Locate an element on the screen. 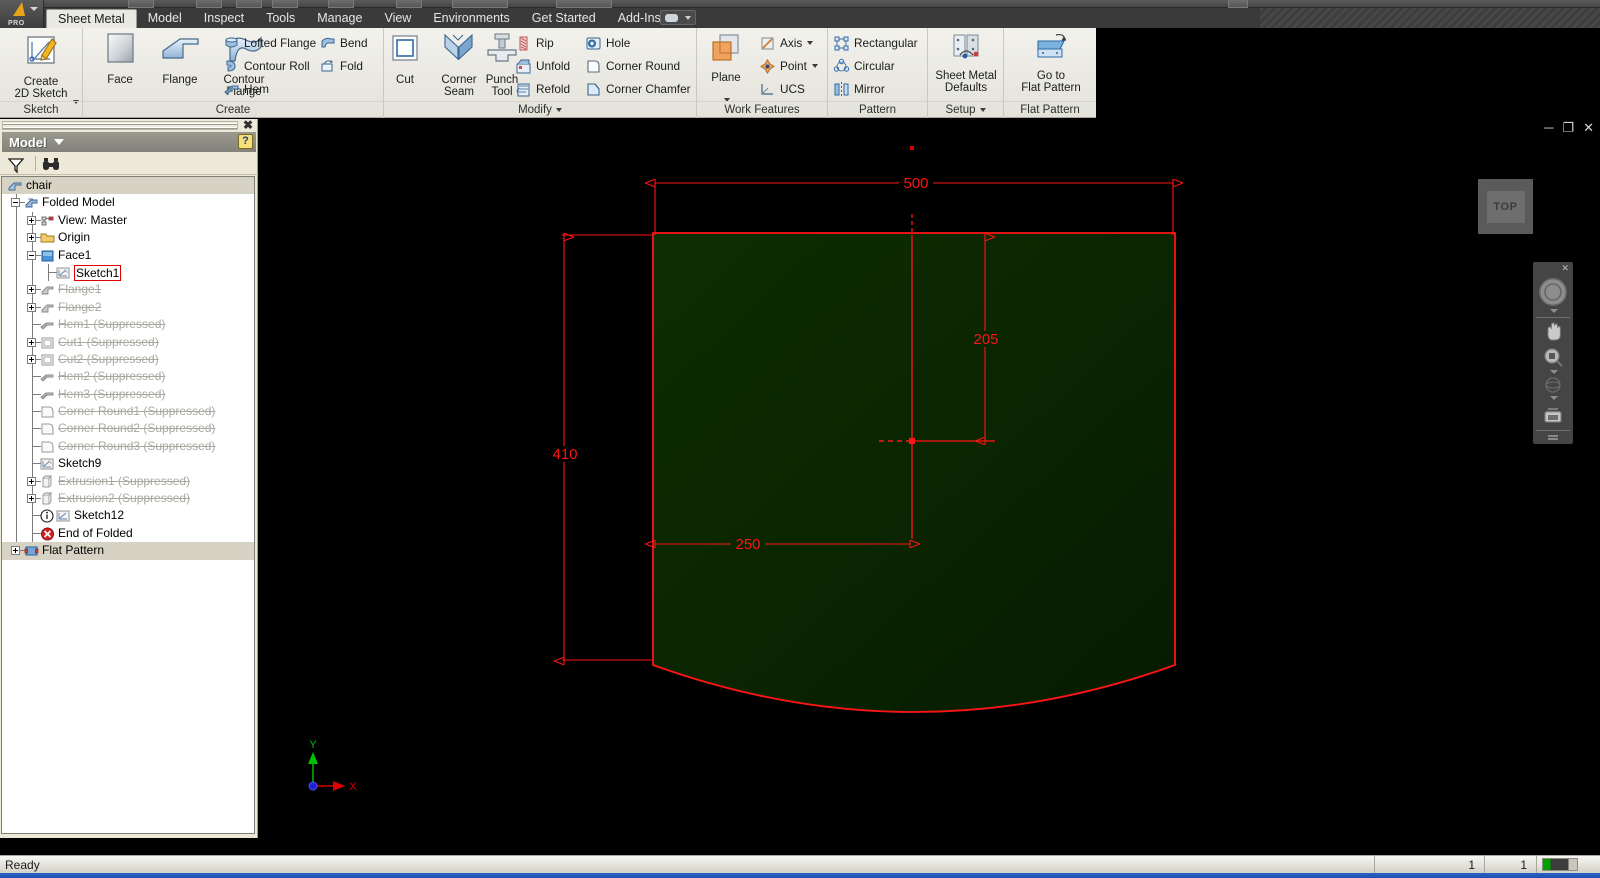 This screenshot has width=1600, height=878. quick-access-toolbar is located at coordinates (800, 4).